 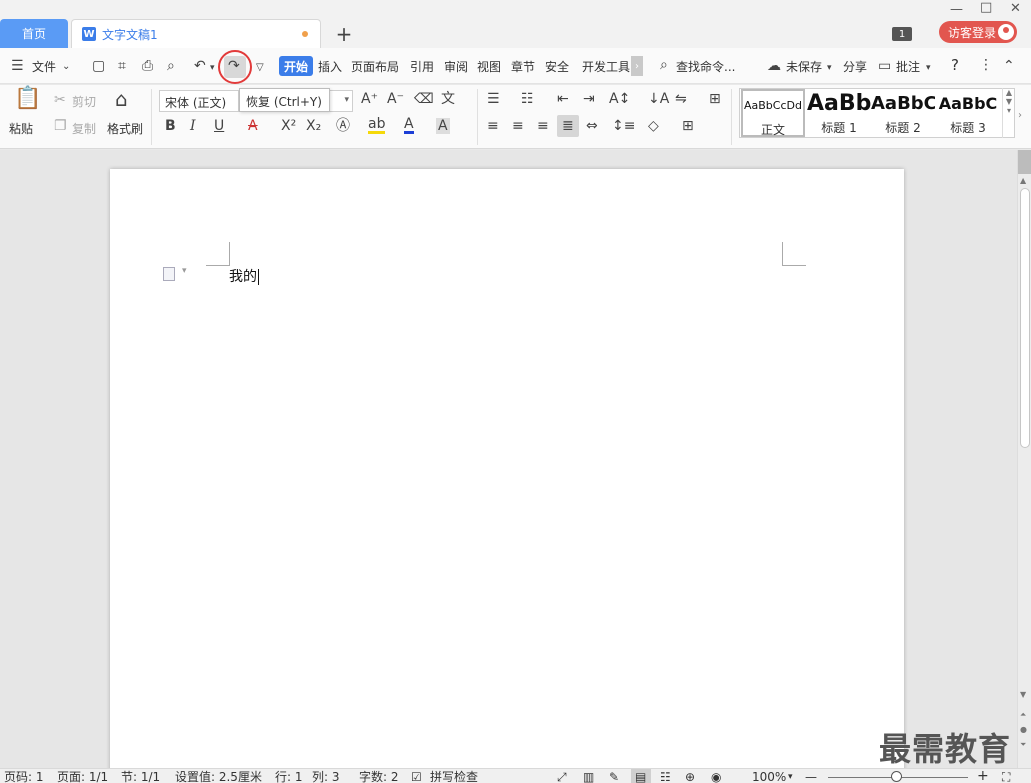 I want to click on spell-check-button: 拼写检查, so click(x=454, y=776).